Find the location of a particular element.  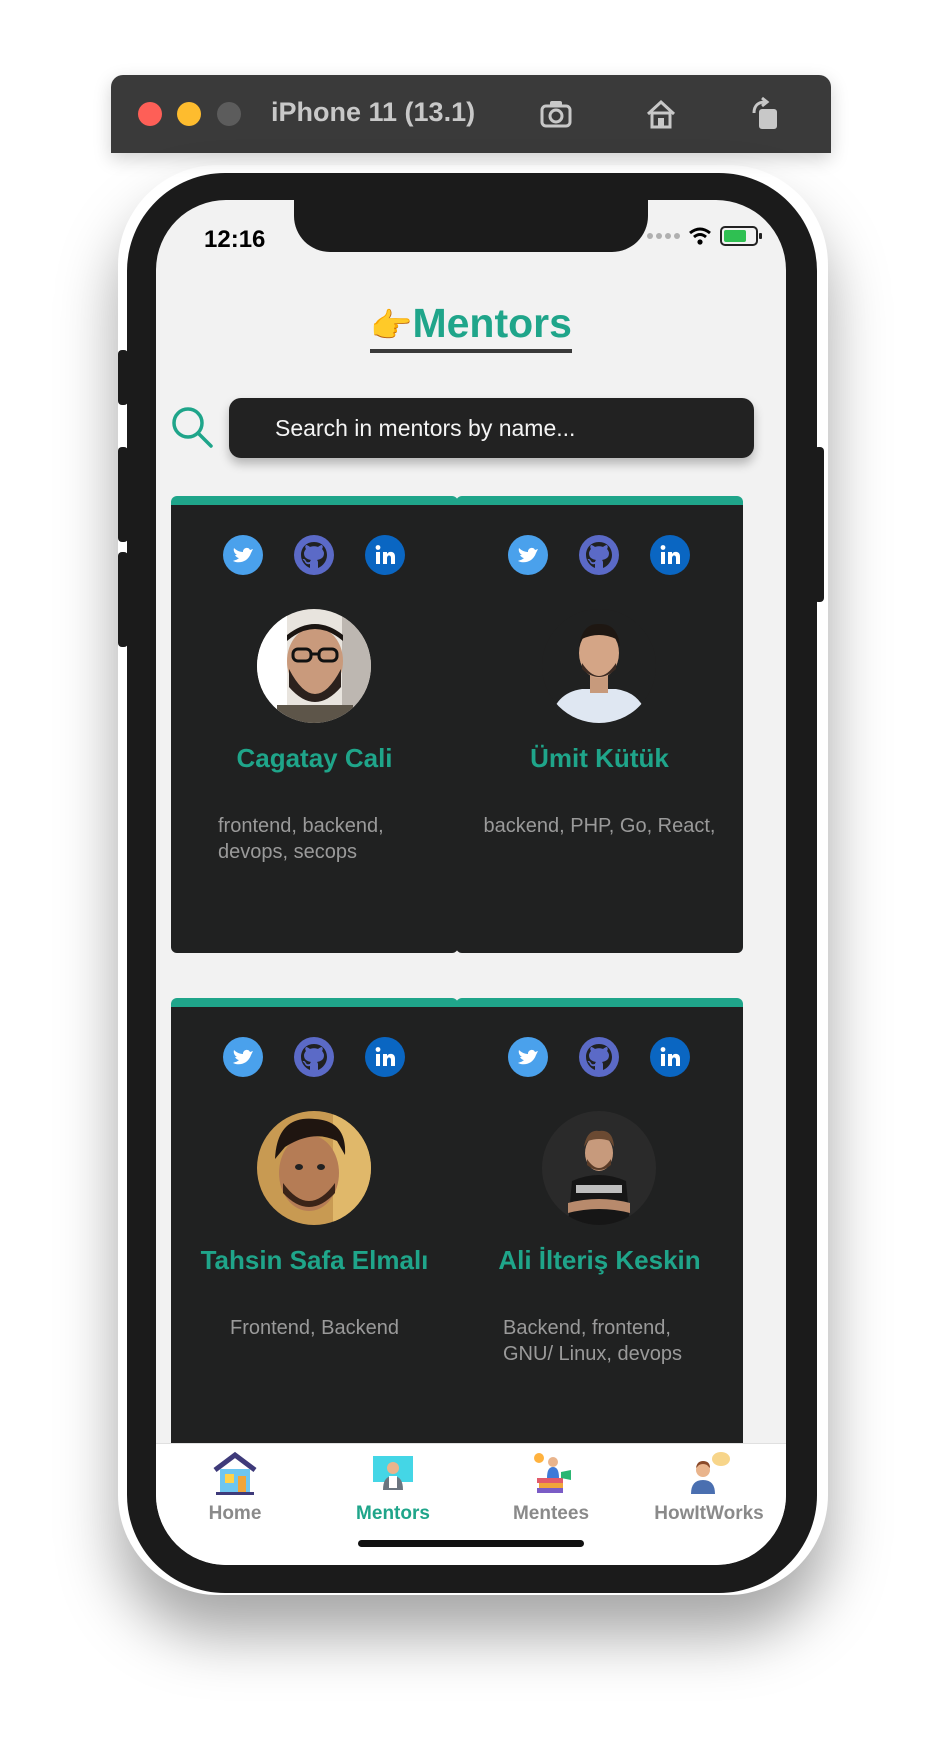

tab-label: Mentees is located at coordinates (551, 1513).